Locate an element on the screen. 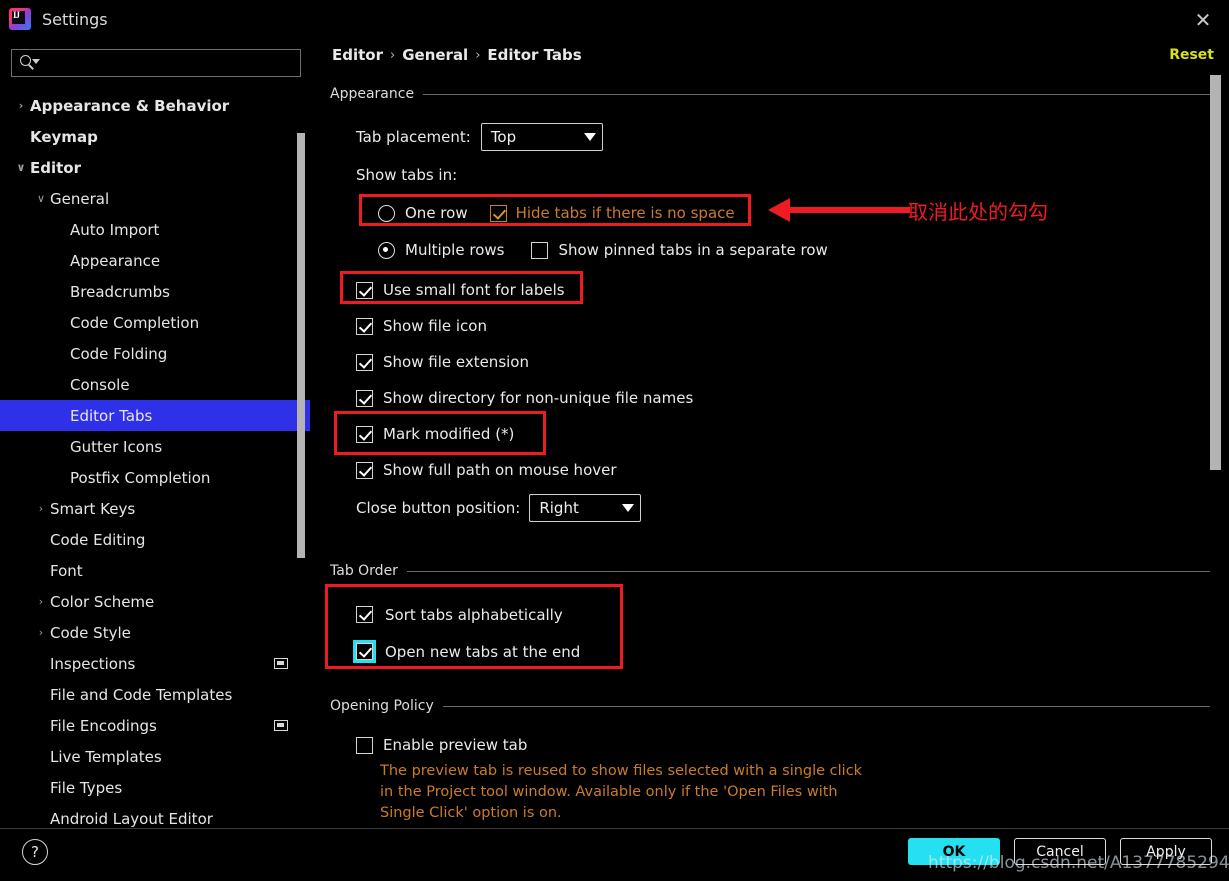 The image size is (1229, 881). enable-preview-tab-checkbox is located at coordinates (364, 745).